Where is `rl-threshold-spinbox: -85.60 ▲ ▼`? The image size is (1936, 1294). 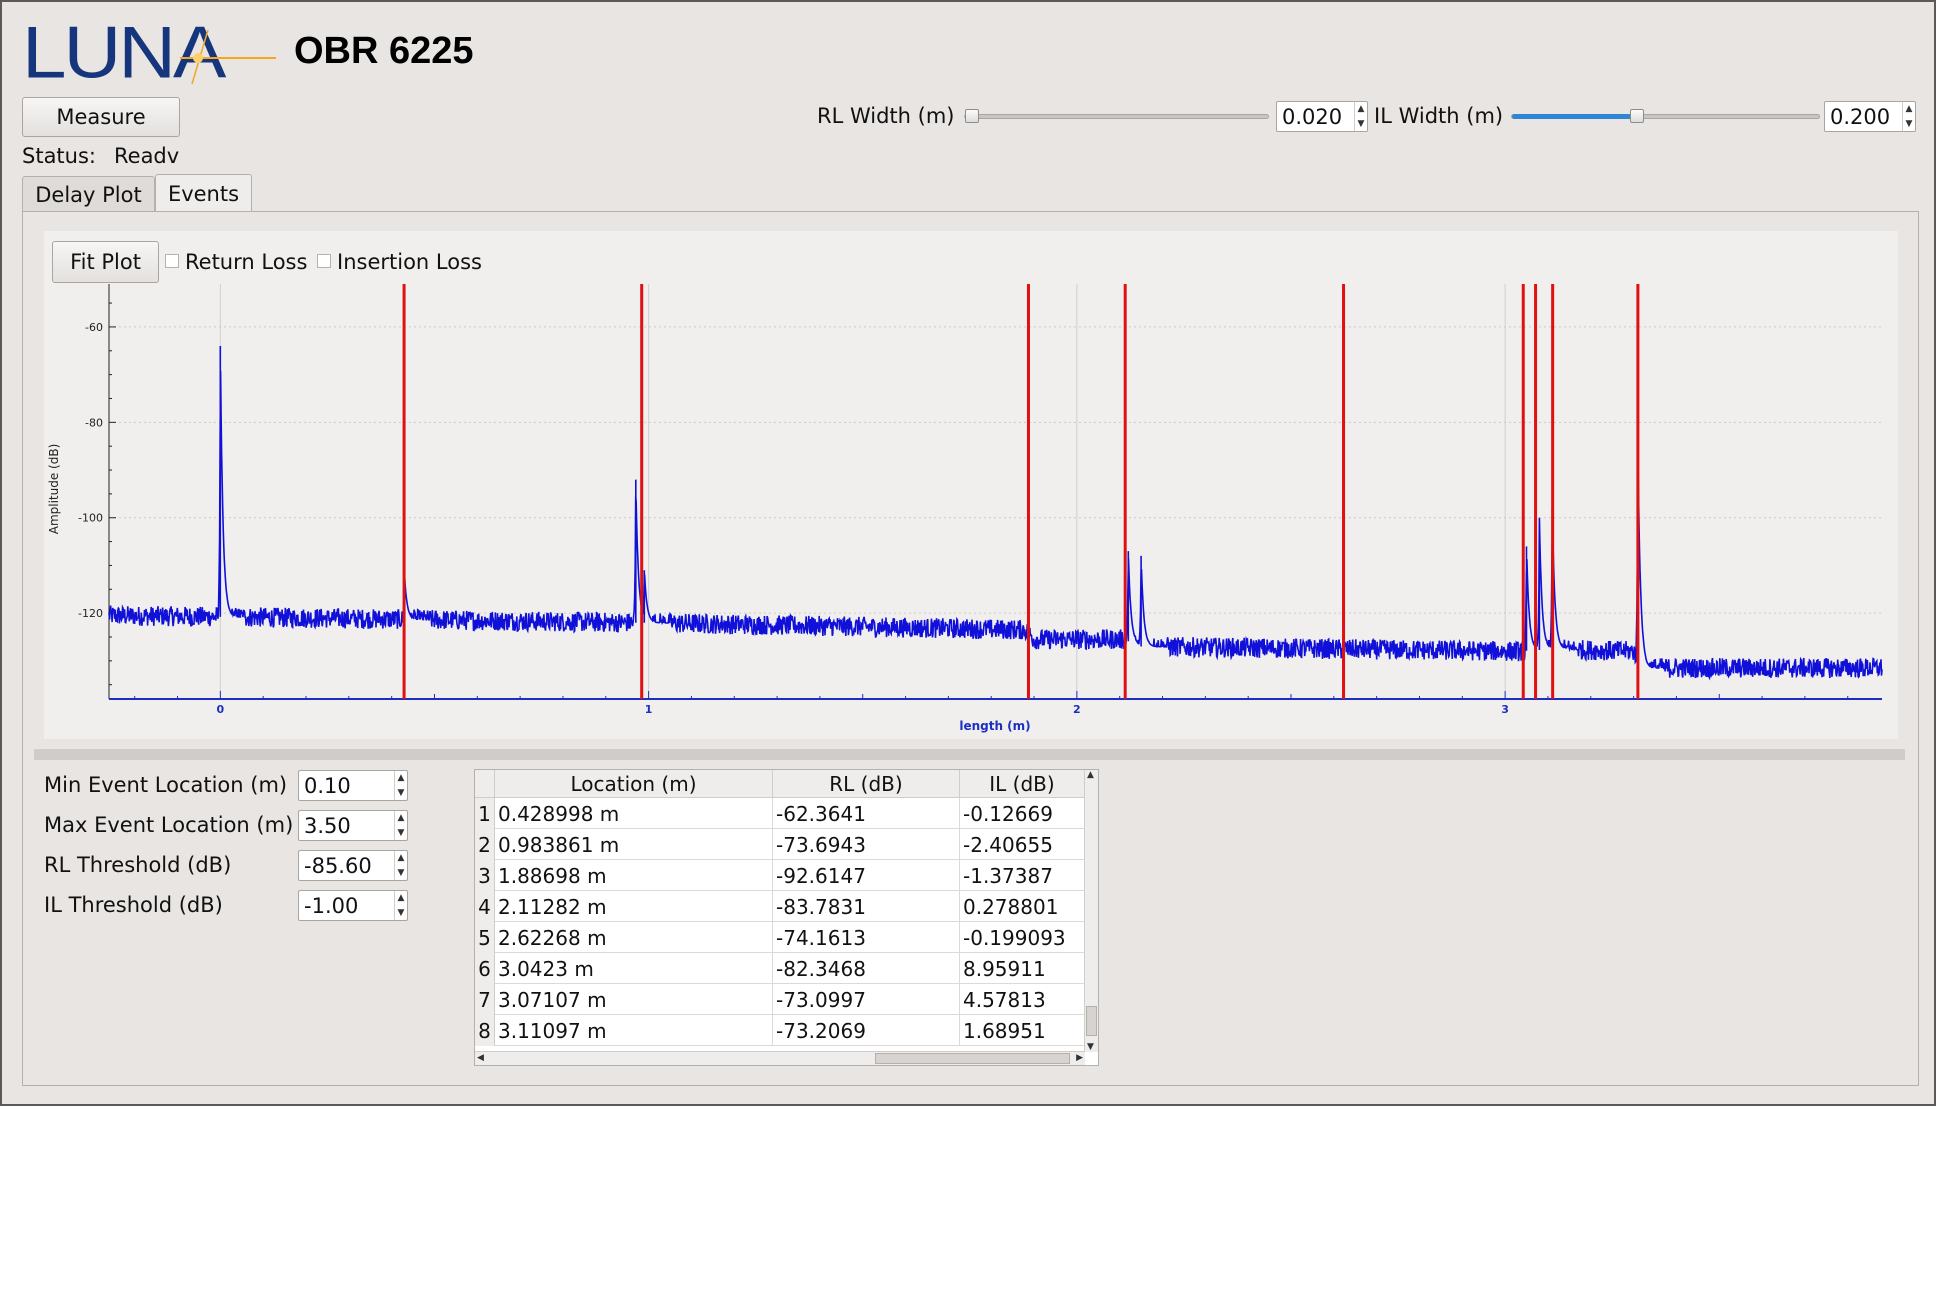 rl-threshold-spinbox: -85.60 ▲ ▼ is located at coordinates (353, 865).